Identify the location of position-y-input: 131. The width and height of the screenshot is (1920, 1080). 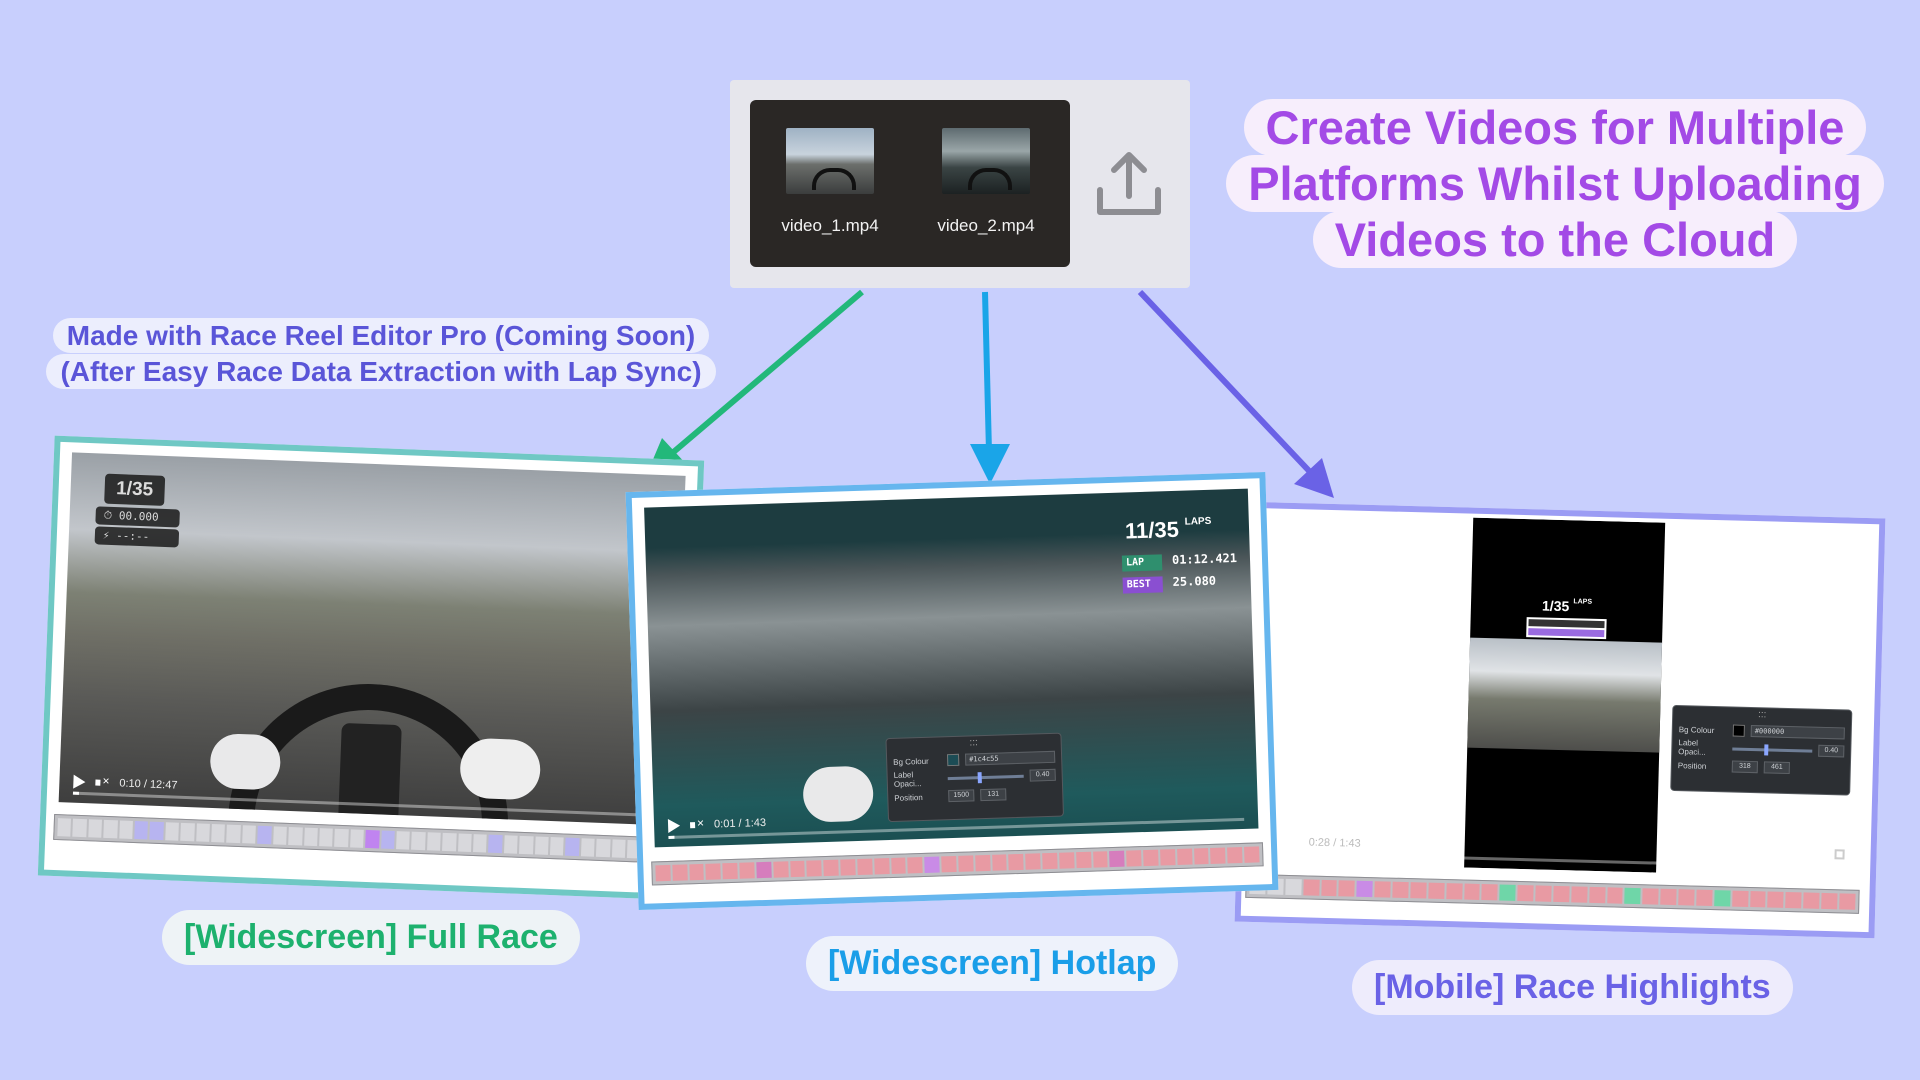
(993, 795).